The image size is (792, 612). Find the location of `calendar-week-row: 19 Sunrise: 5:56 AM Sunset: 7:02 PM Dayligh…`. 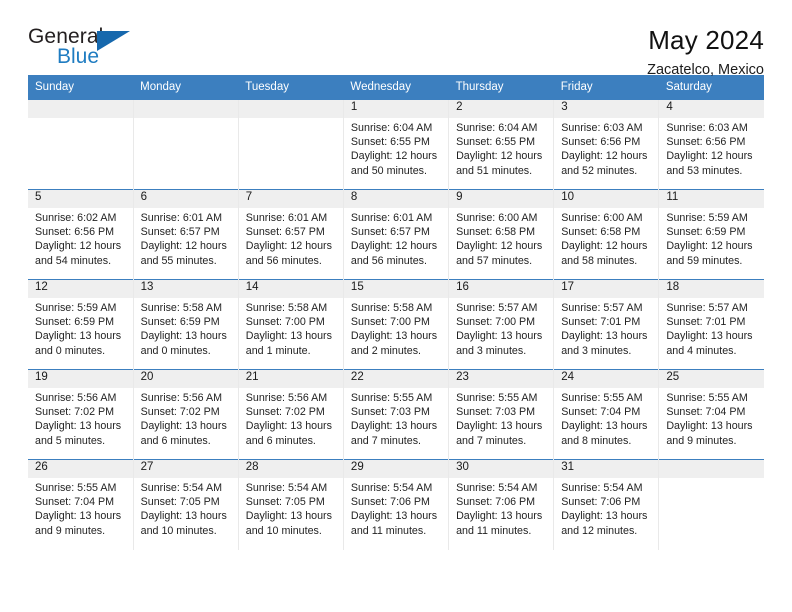

calendar-week-row: 19 Sunrise: 5:56 AM Sunset: 7:02 PM Dayligh… is located at coordinates (396, 414).